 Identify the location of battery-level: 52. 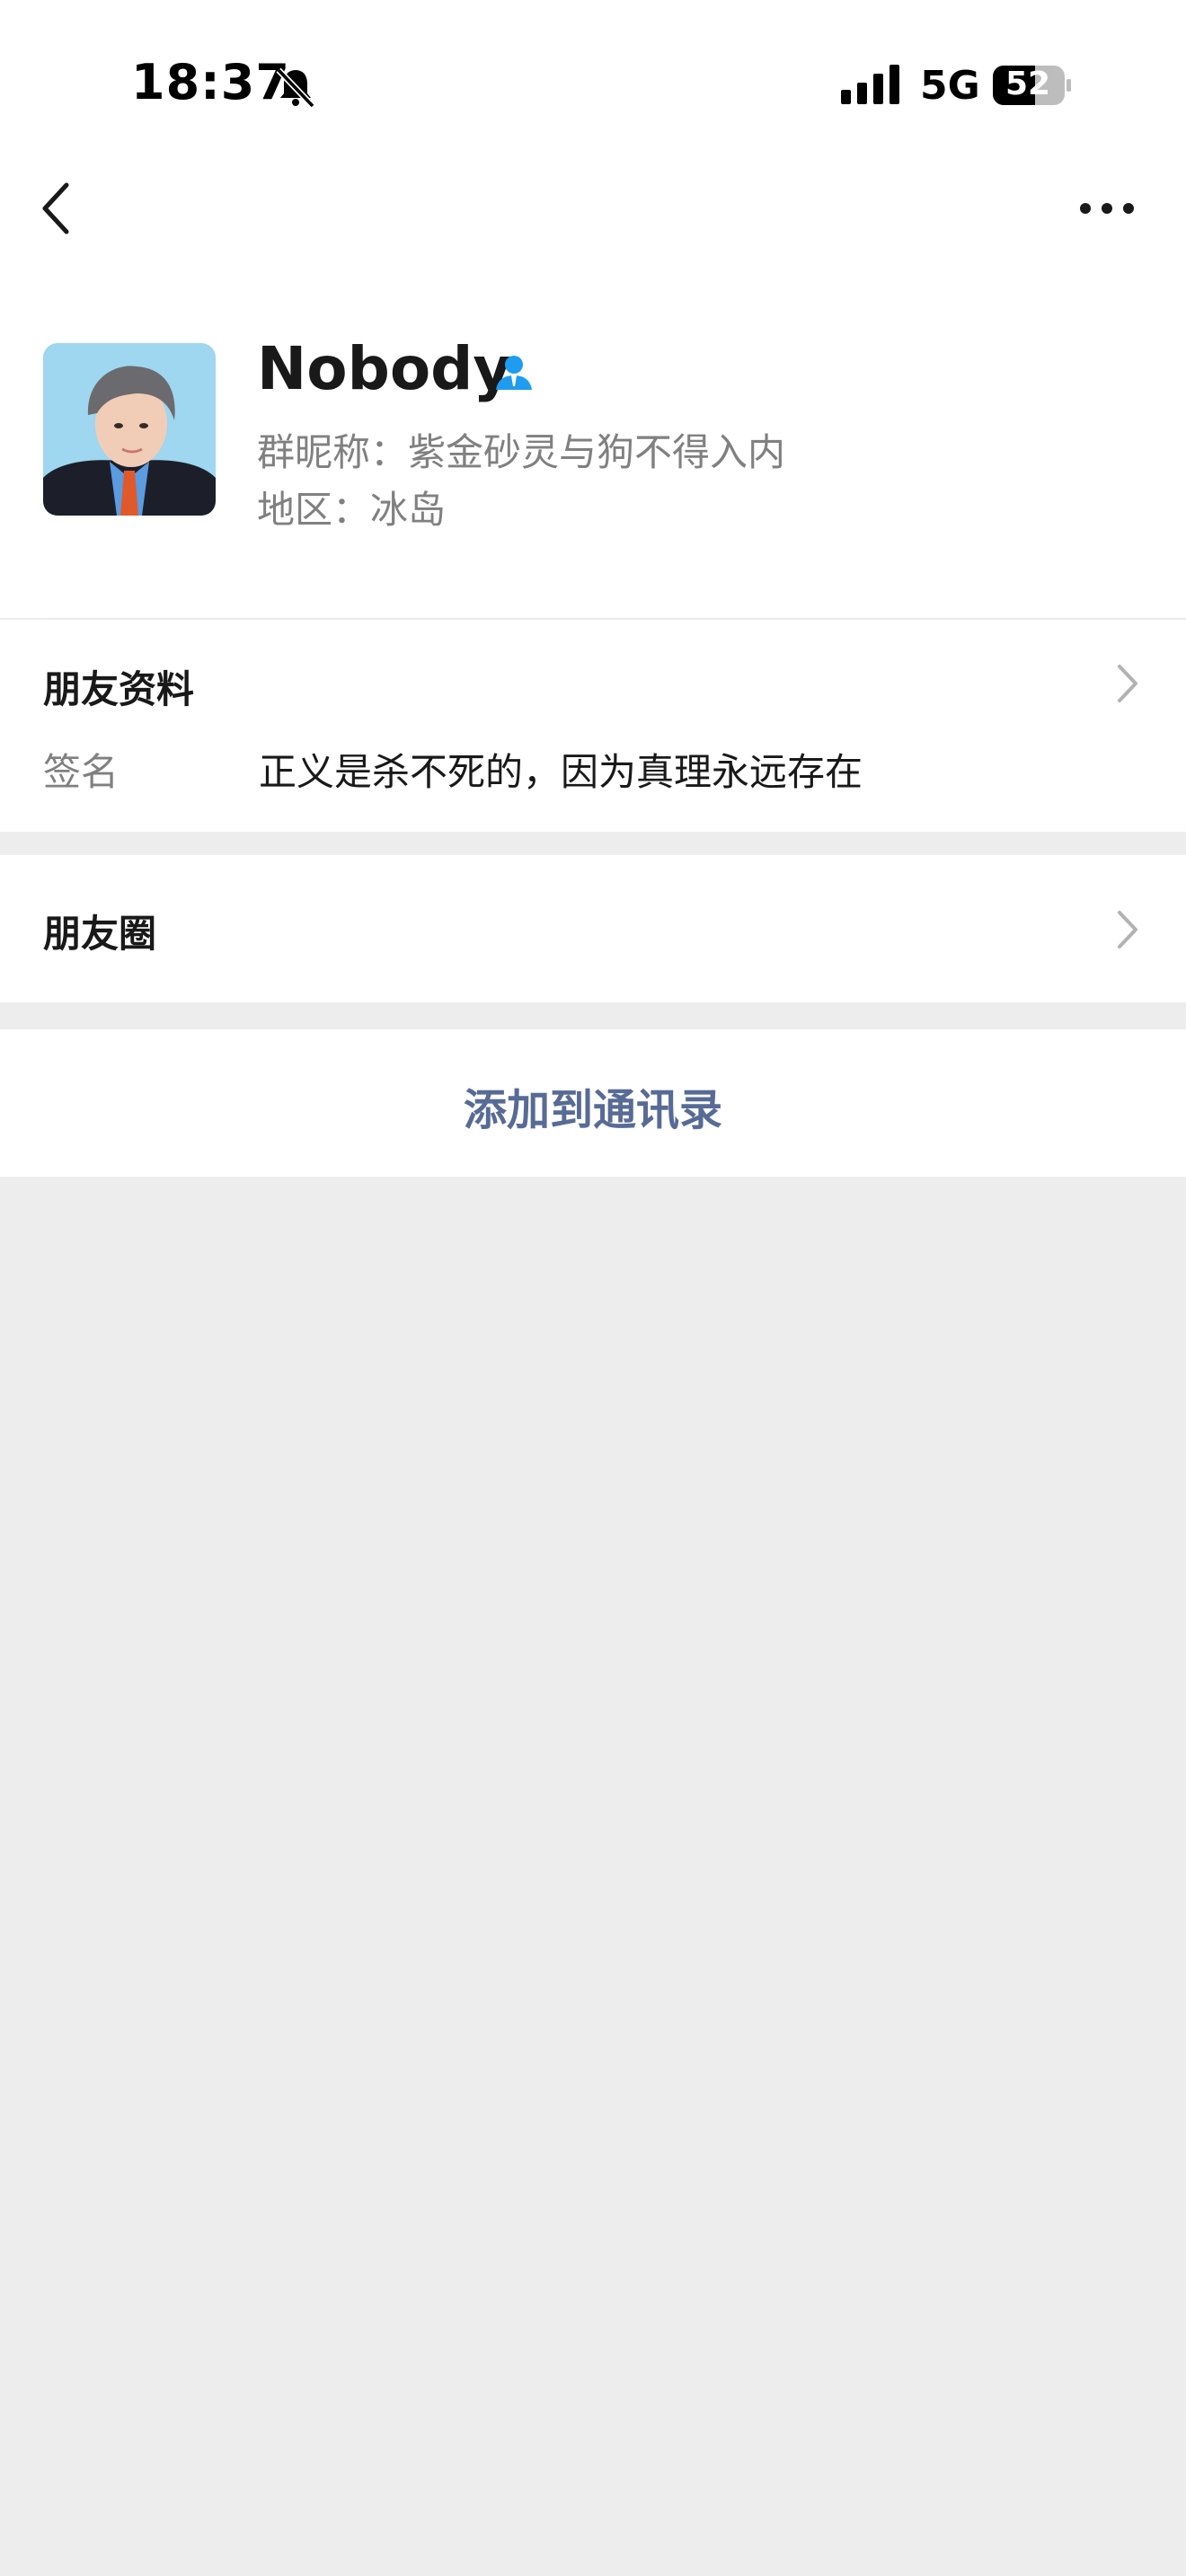
(1028, 84).